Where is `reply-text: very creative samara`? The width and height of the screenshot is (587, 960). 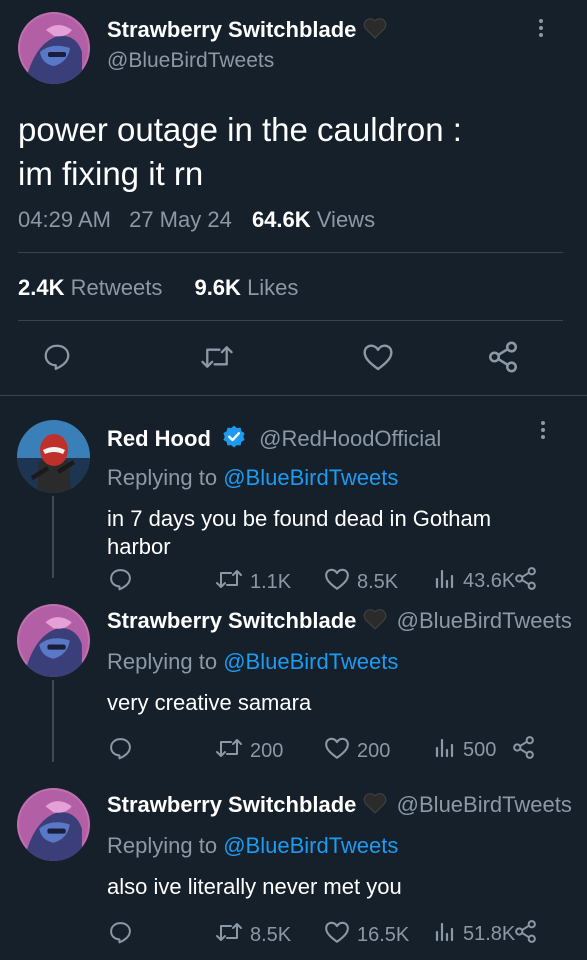
reply-text: very creative samara is located at coordinates (209, 703).